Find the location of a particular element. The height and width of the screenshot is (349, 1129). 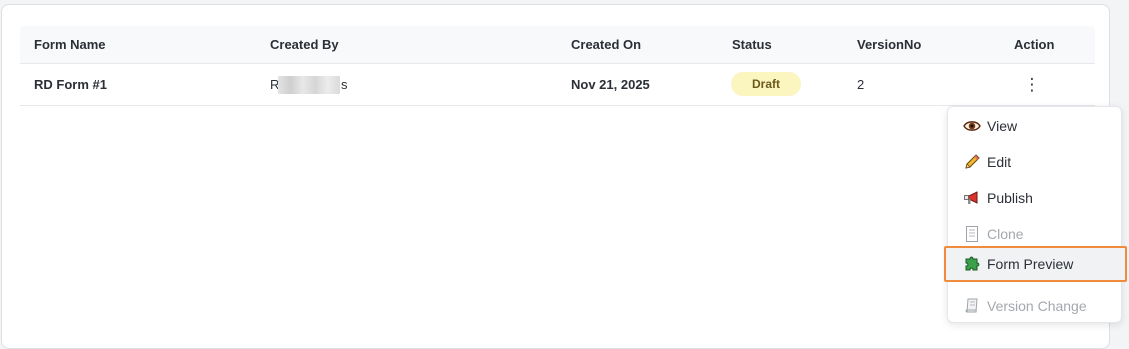

eye-icon is located at coordinates (973, 126).